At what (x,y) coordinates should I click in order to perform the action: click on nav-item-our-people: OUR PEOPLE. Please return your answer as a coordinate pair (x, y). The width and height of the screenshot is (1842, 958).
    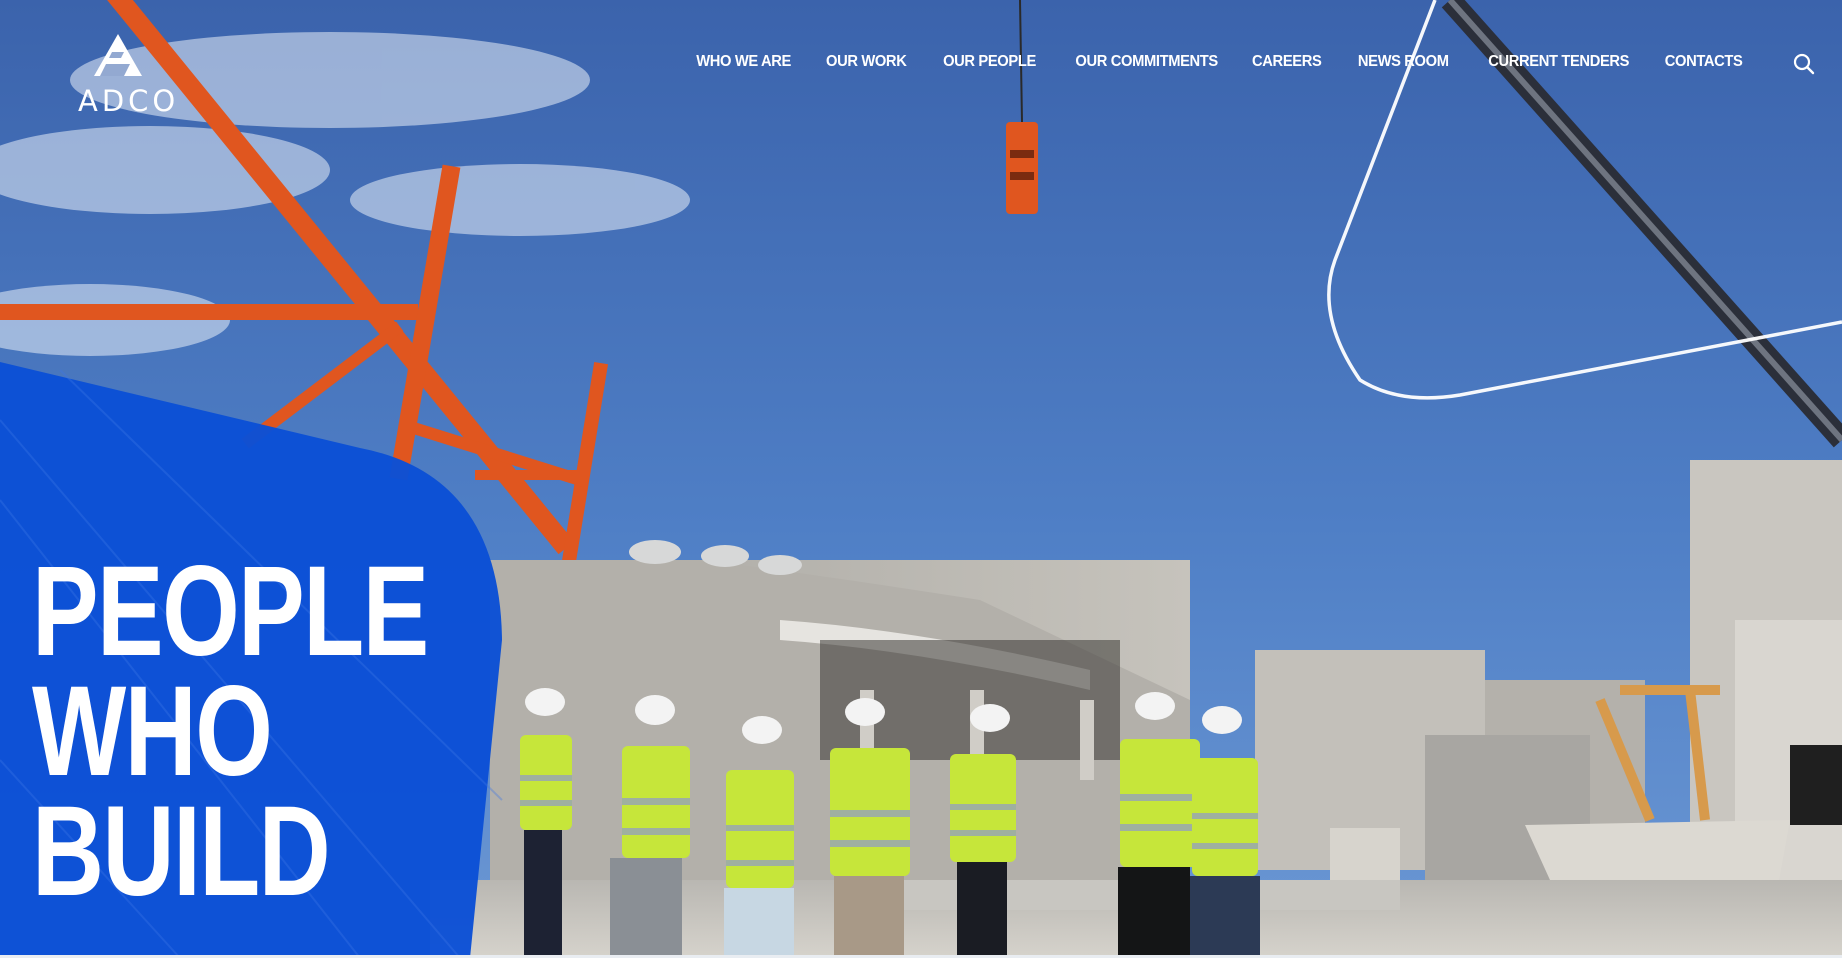
    Looking at the image, I should click on (989, 62).